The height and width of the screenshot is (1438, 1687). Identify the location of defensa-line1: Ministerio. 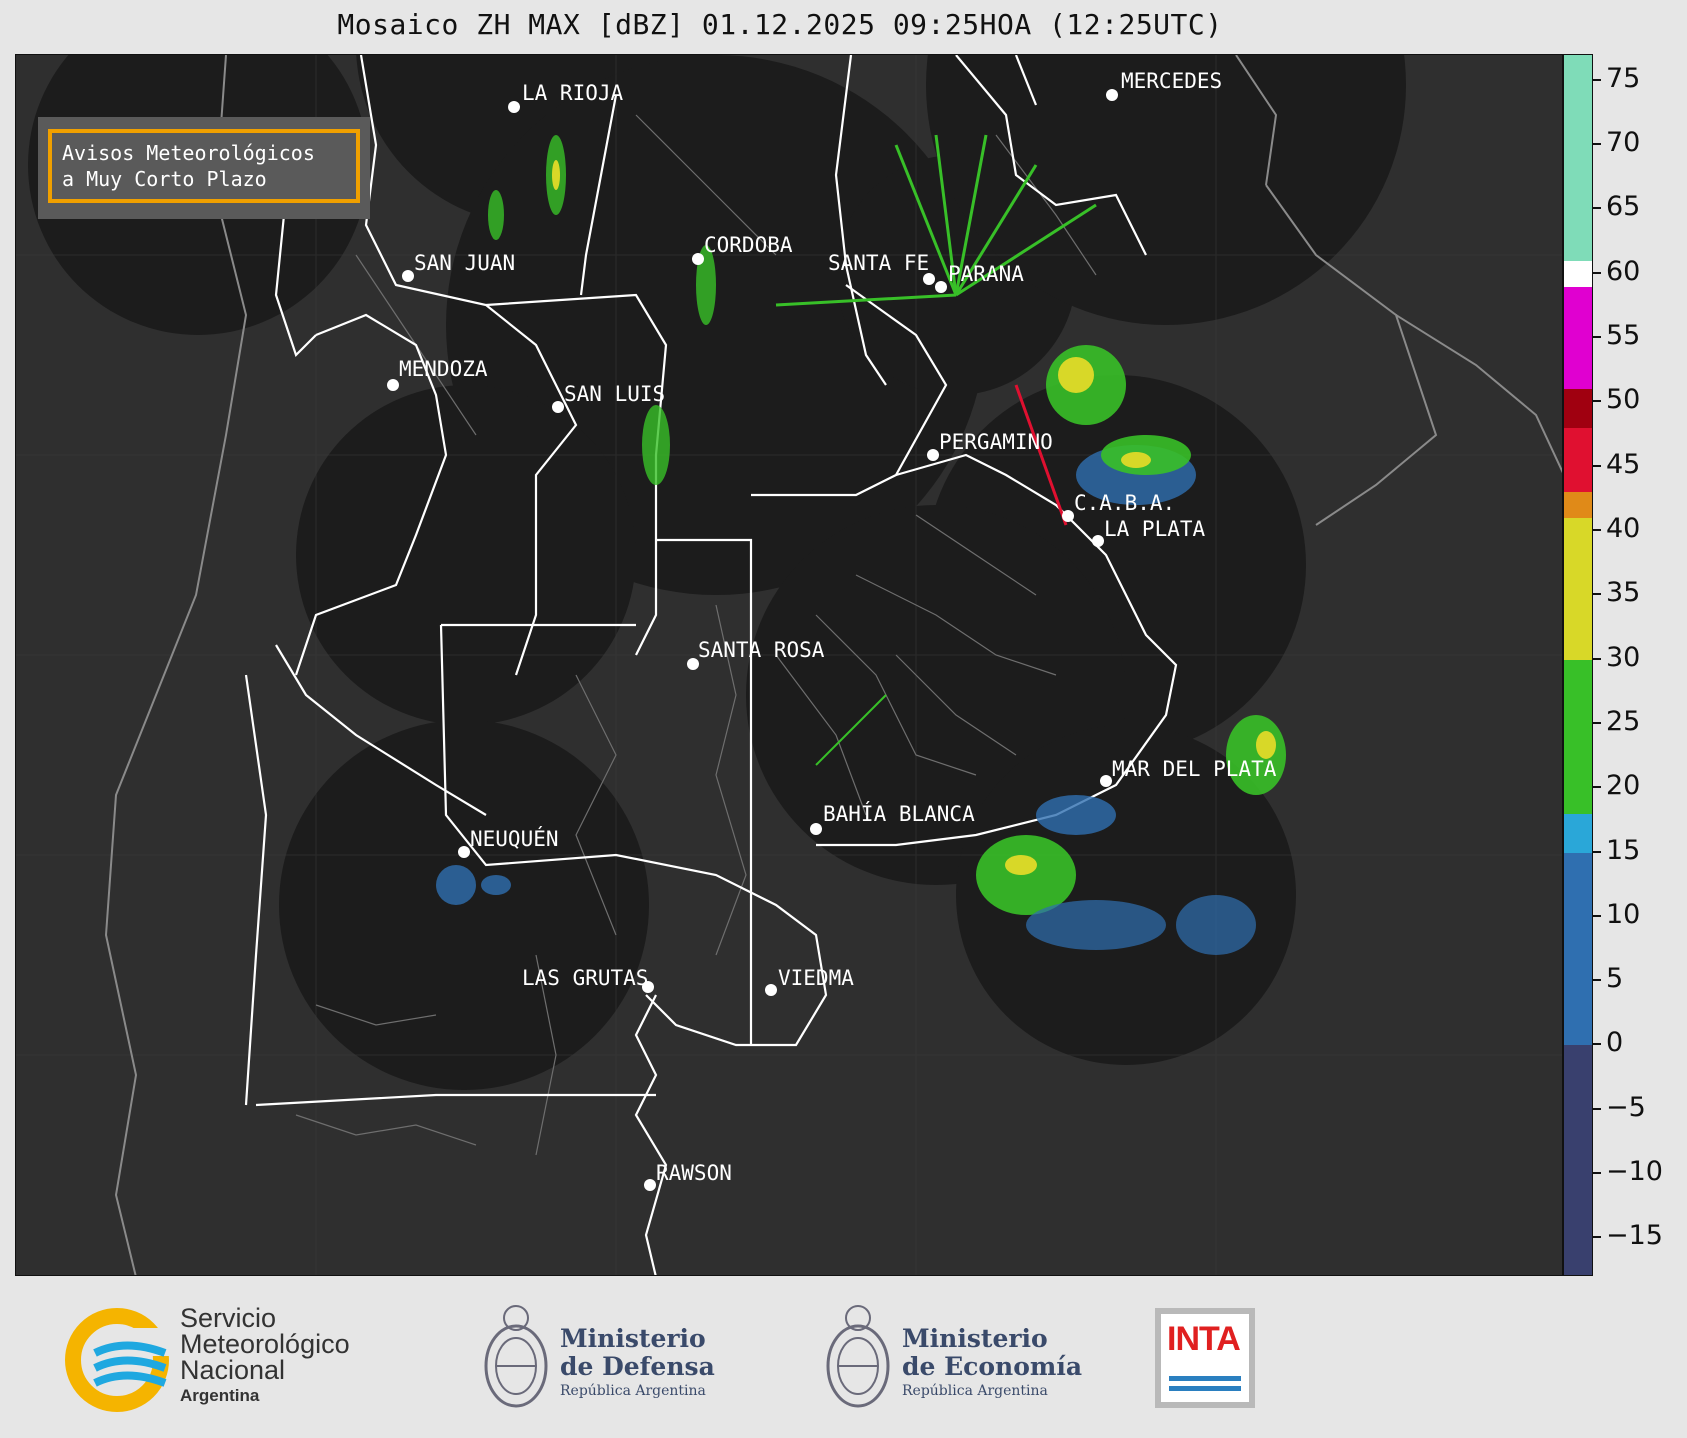
(633, 1338).